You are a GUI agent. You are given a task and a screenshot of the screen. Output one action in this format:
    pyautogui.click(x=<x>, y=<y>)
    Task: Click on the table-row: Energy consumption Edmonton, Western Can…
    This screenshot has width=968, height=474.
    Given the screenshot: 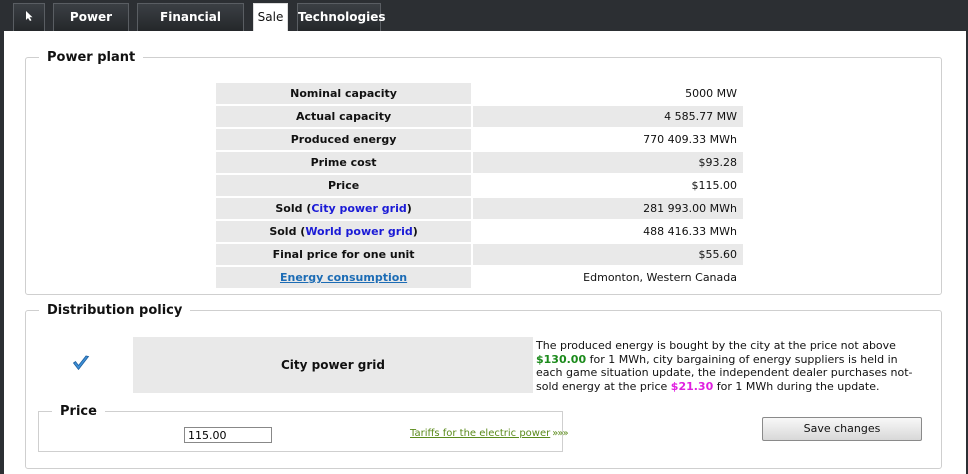 What is the action you would take?
    pyautogui.click(x=479, y=277)
    